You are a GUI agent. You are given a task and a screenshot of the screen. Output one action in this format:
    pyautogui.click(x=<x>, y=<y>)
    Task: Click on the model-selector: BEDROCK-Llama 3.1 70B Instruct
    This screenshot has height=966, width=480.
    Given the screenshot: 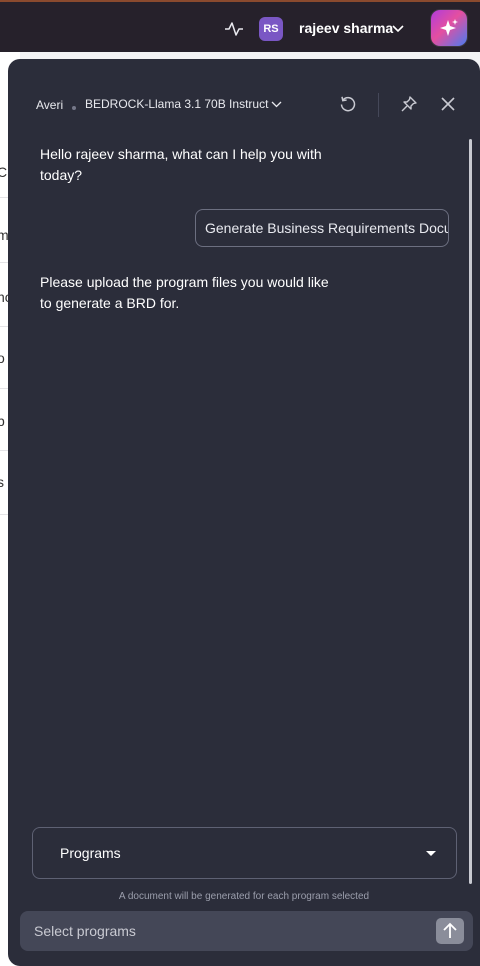 What is the action you would take?
    pyautogui.click(x=183, y=104)
    